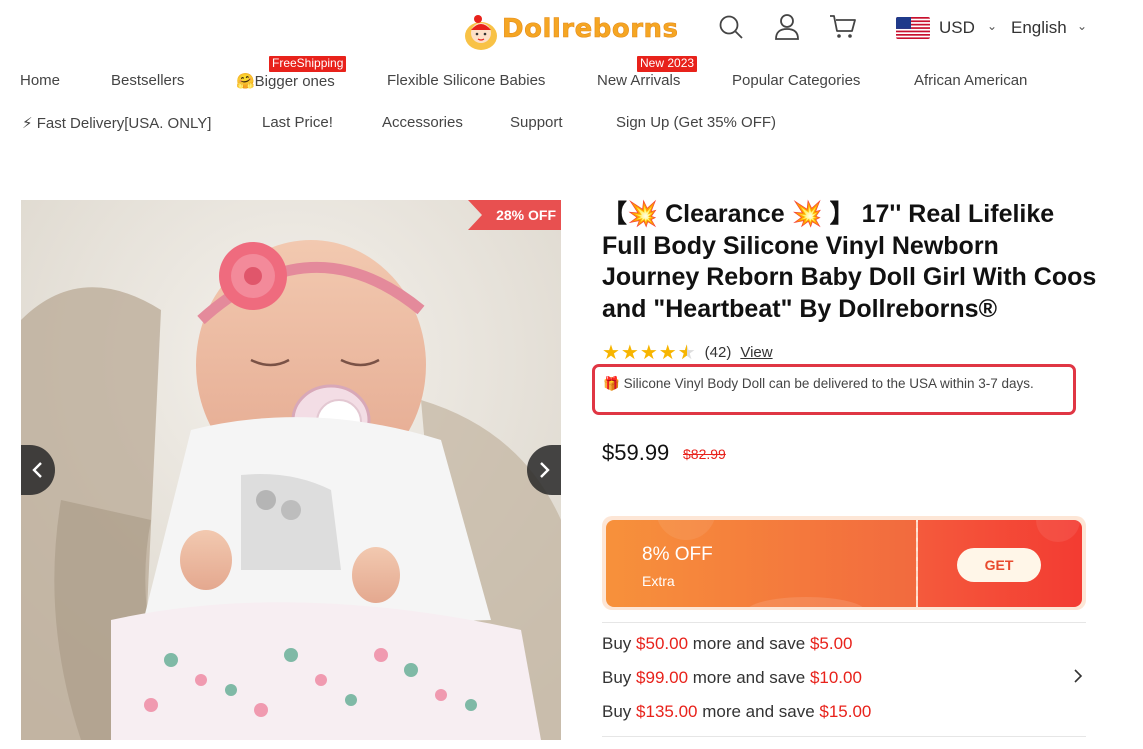 The height and width of the screenshot is (749, 1143). What do you see at coordinates (590, 29) in the screenshot?
I see `logo-text: Dollreborns` at bounding box center [590, 29].